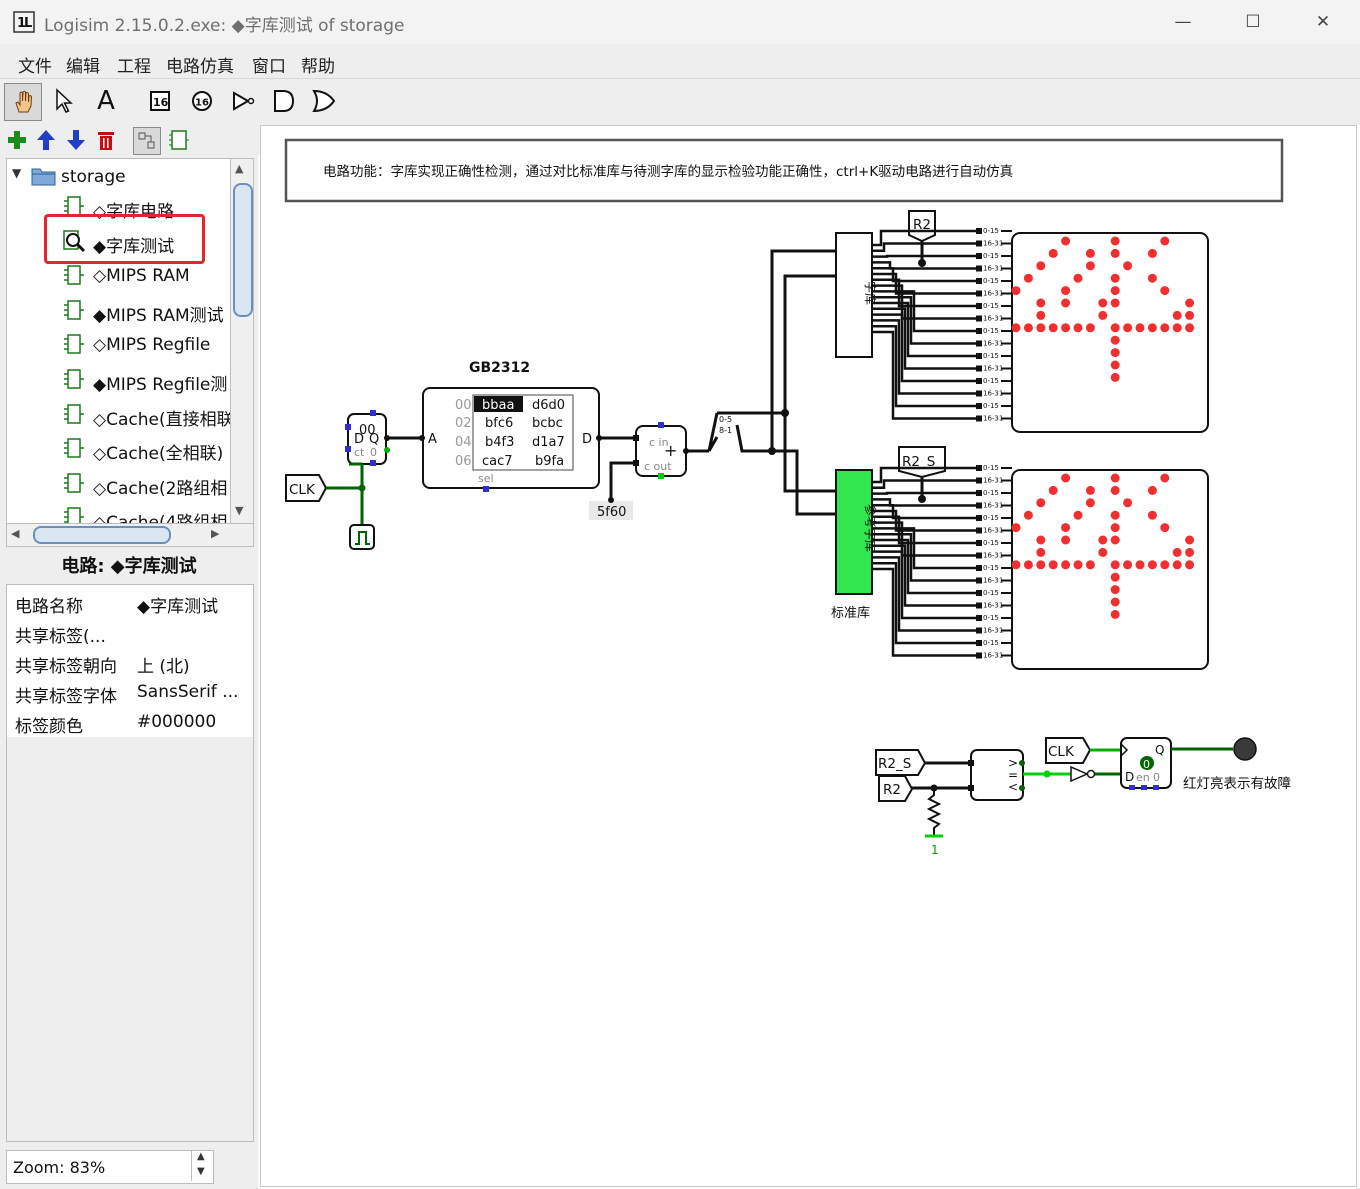 This screenshot has width=1360, height=1189. Describe the element at coordinates (119, 176) in the screenshot. I see `tree-root-storage: ▼ storage` at that location.